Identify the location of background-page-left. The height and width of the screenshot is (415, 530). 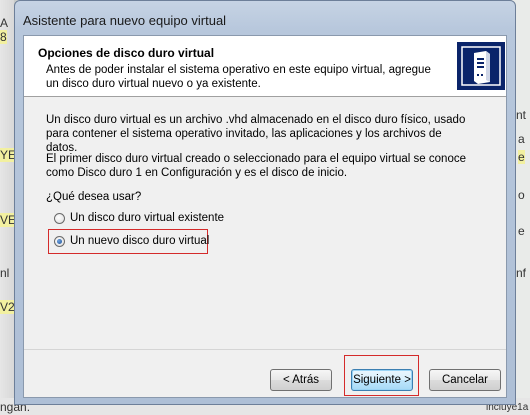
(7, 207).